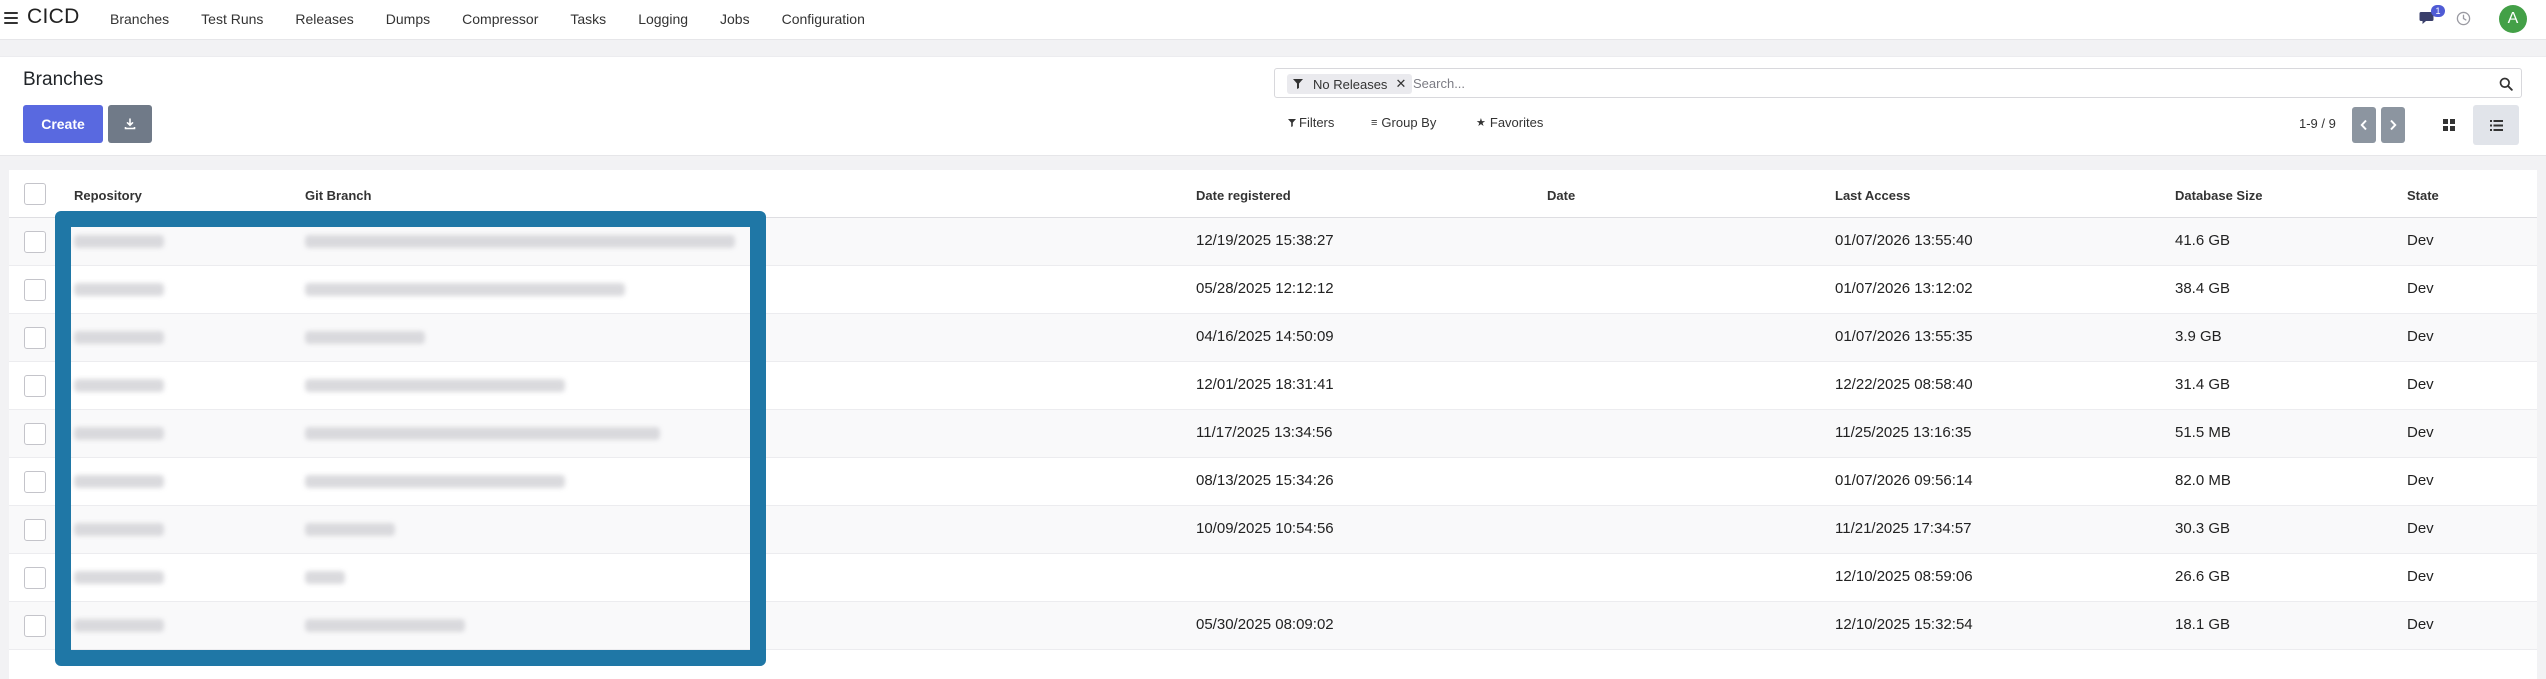  Describe the element at coordinates (2203, 384) in the screenshot. I see `cell-database-size: 31.4 GB` at that location.